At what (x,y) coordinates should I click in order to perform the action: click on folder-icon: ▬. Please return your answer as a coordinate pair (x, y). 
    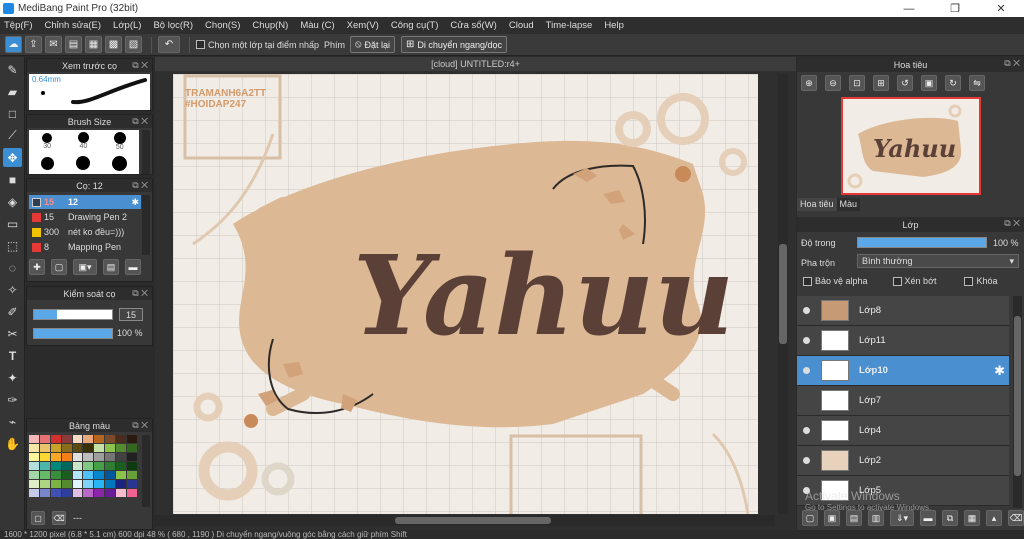
    Looking at the image, I should click on (928, 518).